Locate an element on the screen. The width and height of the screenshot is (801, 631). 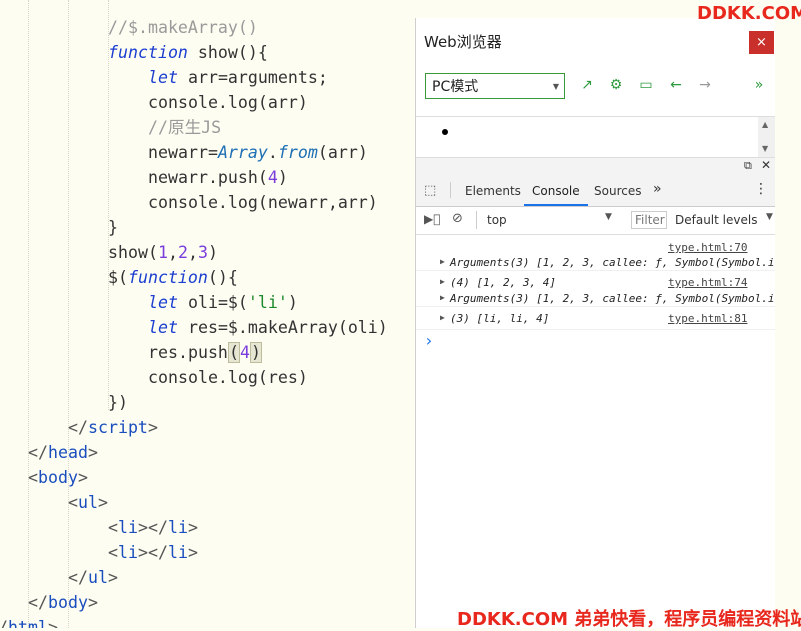
code-line: let res=$.makeArray(oli) is located at coordinates (268, 327).